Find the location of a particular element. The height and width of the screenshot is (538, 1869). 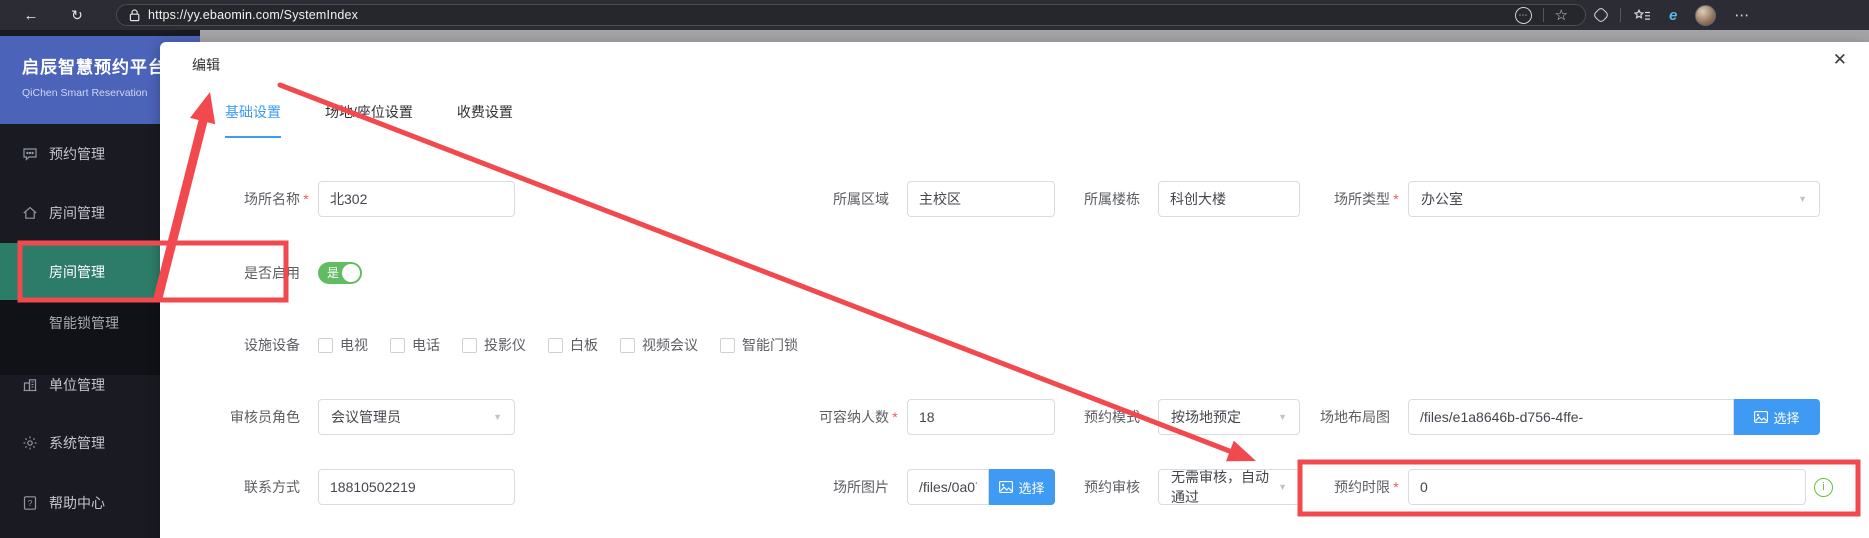

field-facilities: 设施设备 电视 电话 投影仪 白板 视频会议 智能门锁 is located at coordinates (484, 345).